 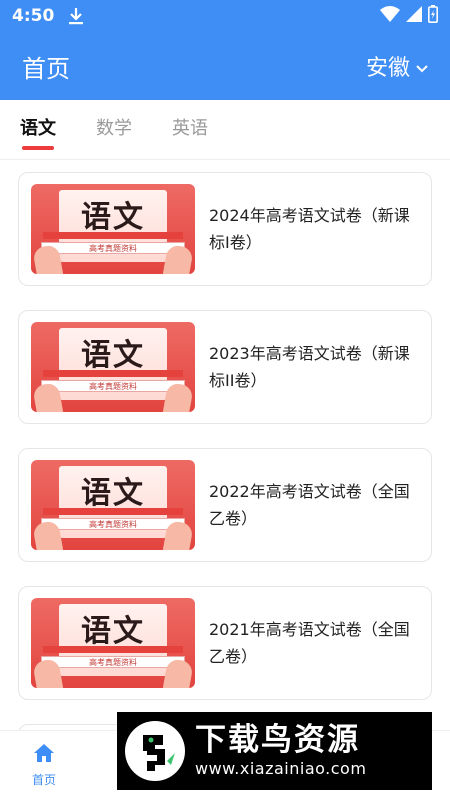 I want to click on region-label: 安徽, so click(x=387, y=68).